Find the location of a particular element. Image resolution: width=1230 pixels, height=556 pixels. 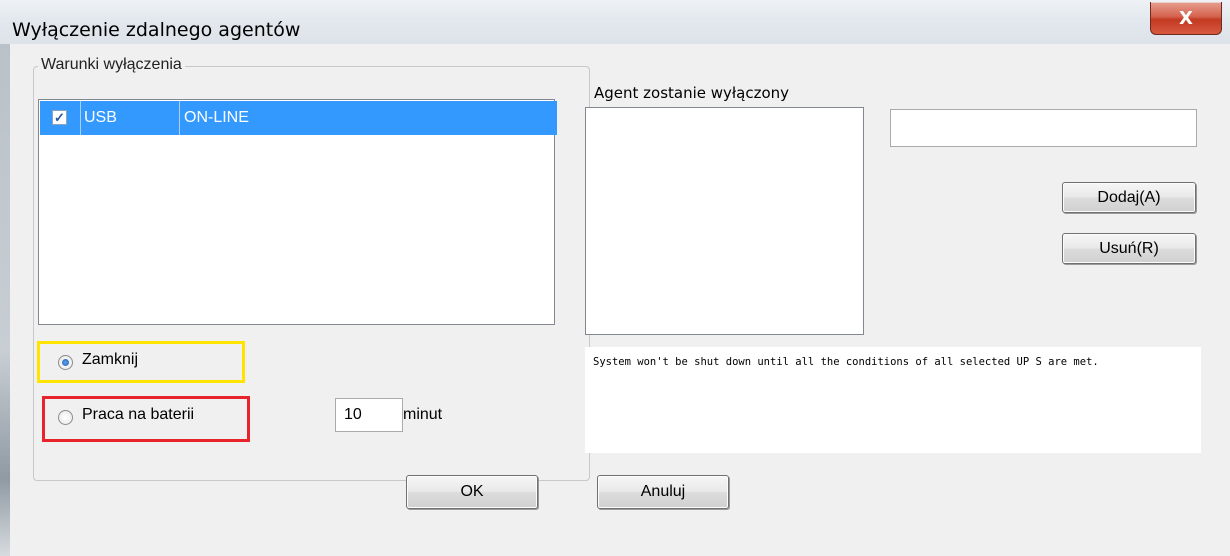

minutes-unit-label: minut is located at coordinates (423, 414).